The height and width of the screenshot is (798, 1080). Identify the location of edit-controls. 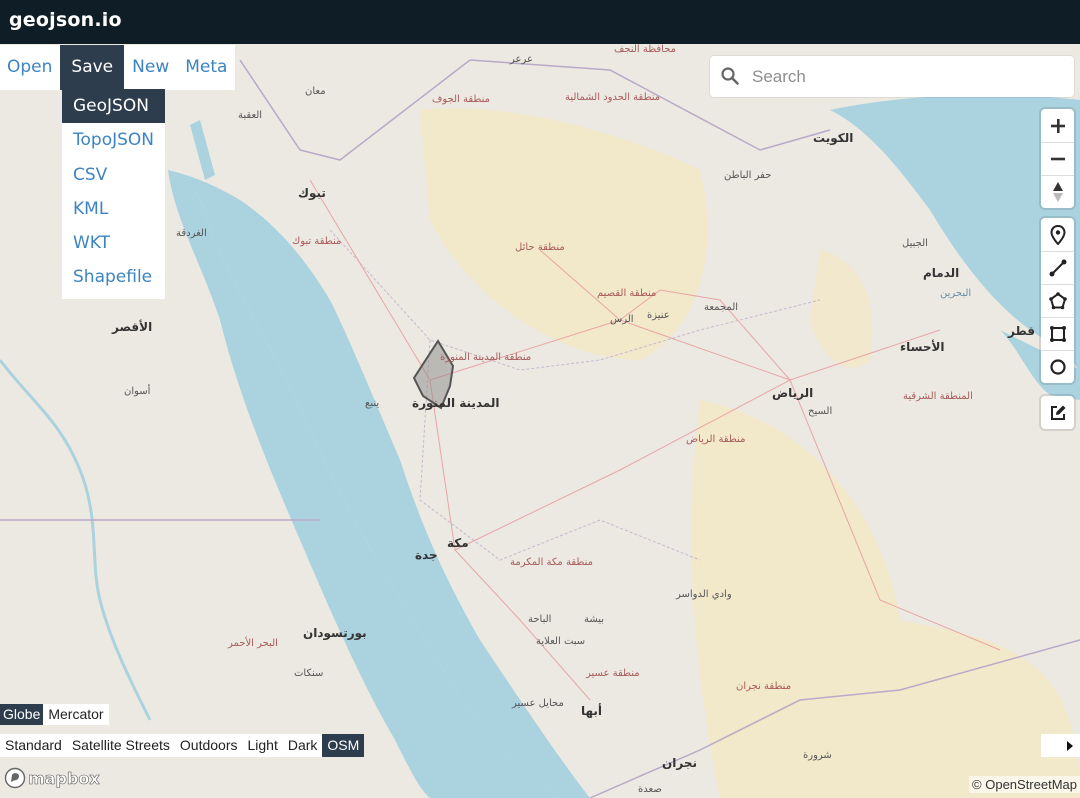
(1057, 412).